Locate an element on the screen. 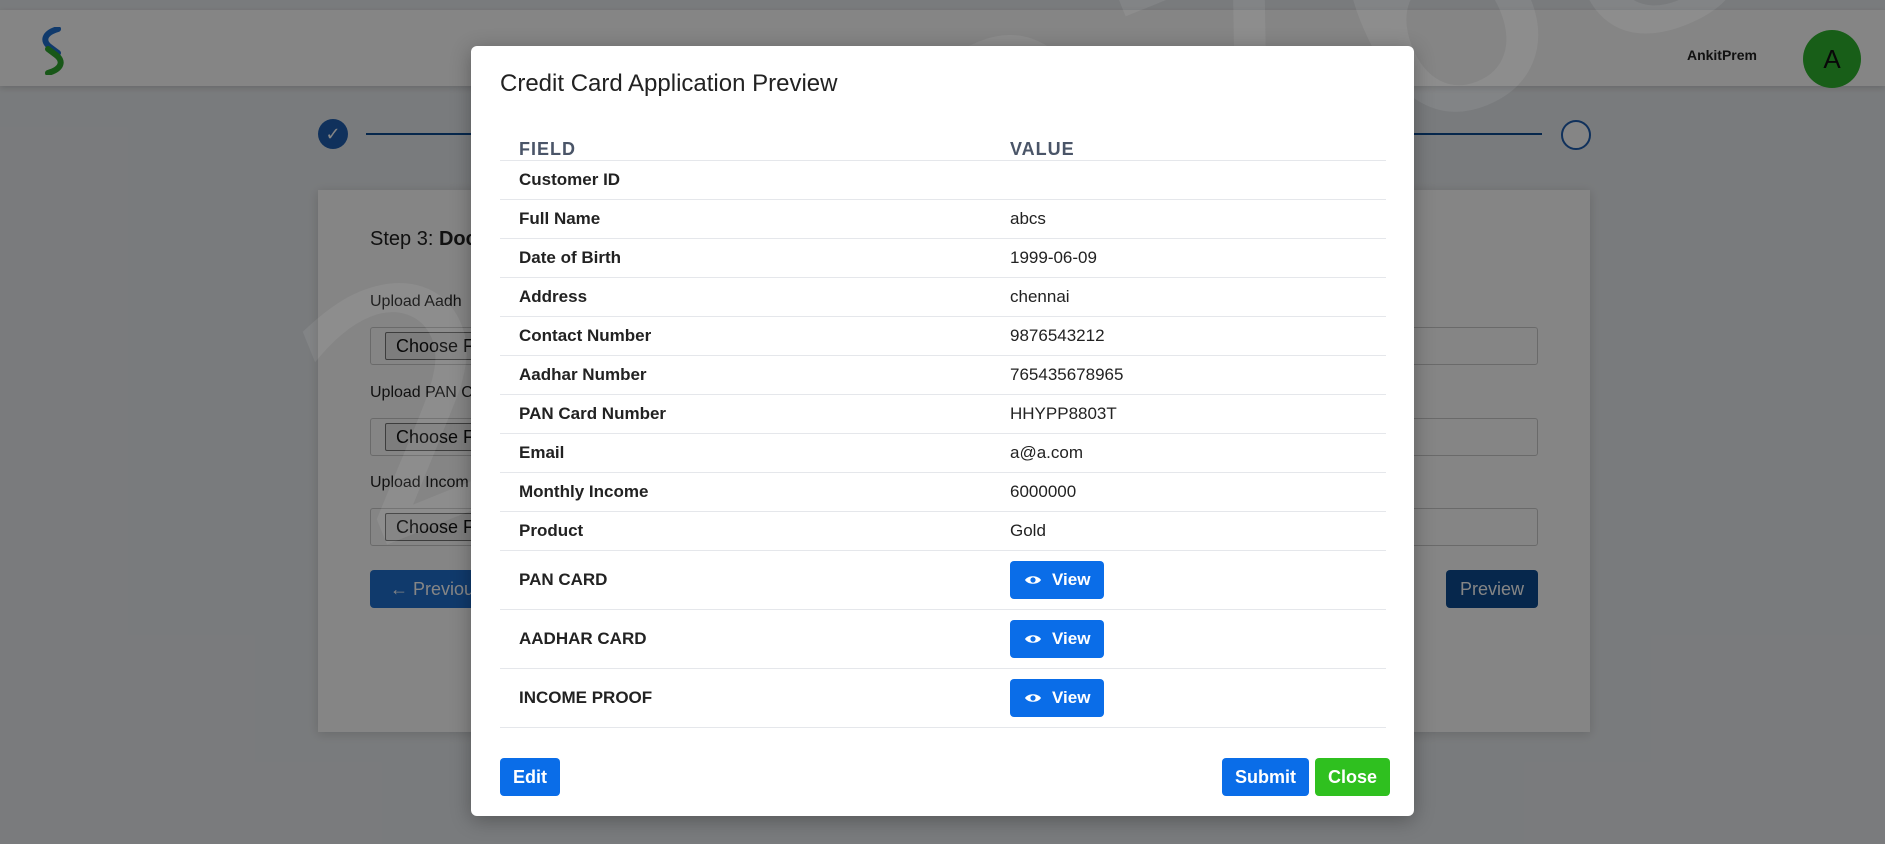  table-row-document: AADHAR CARD View is located at coordinates (943, 639).